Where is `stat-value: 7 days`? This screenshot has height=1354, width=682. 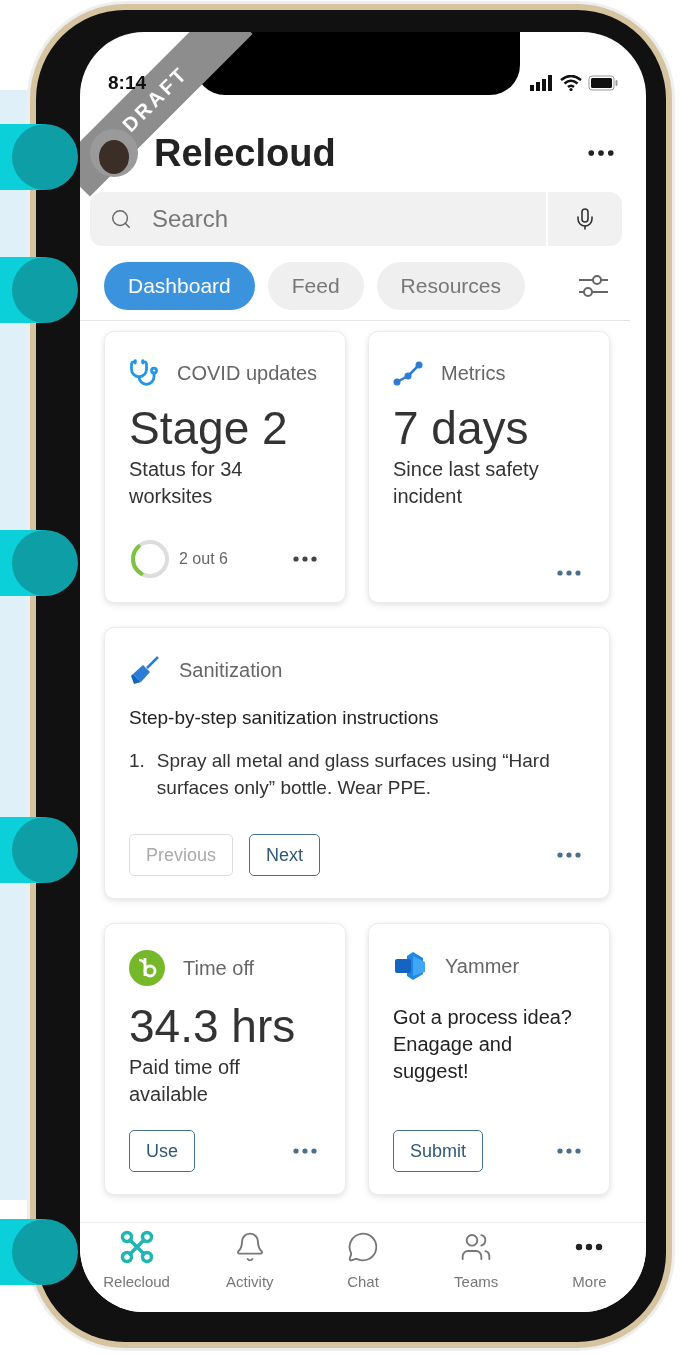 stat-value: 7 days is located at coordinates (461, 428).